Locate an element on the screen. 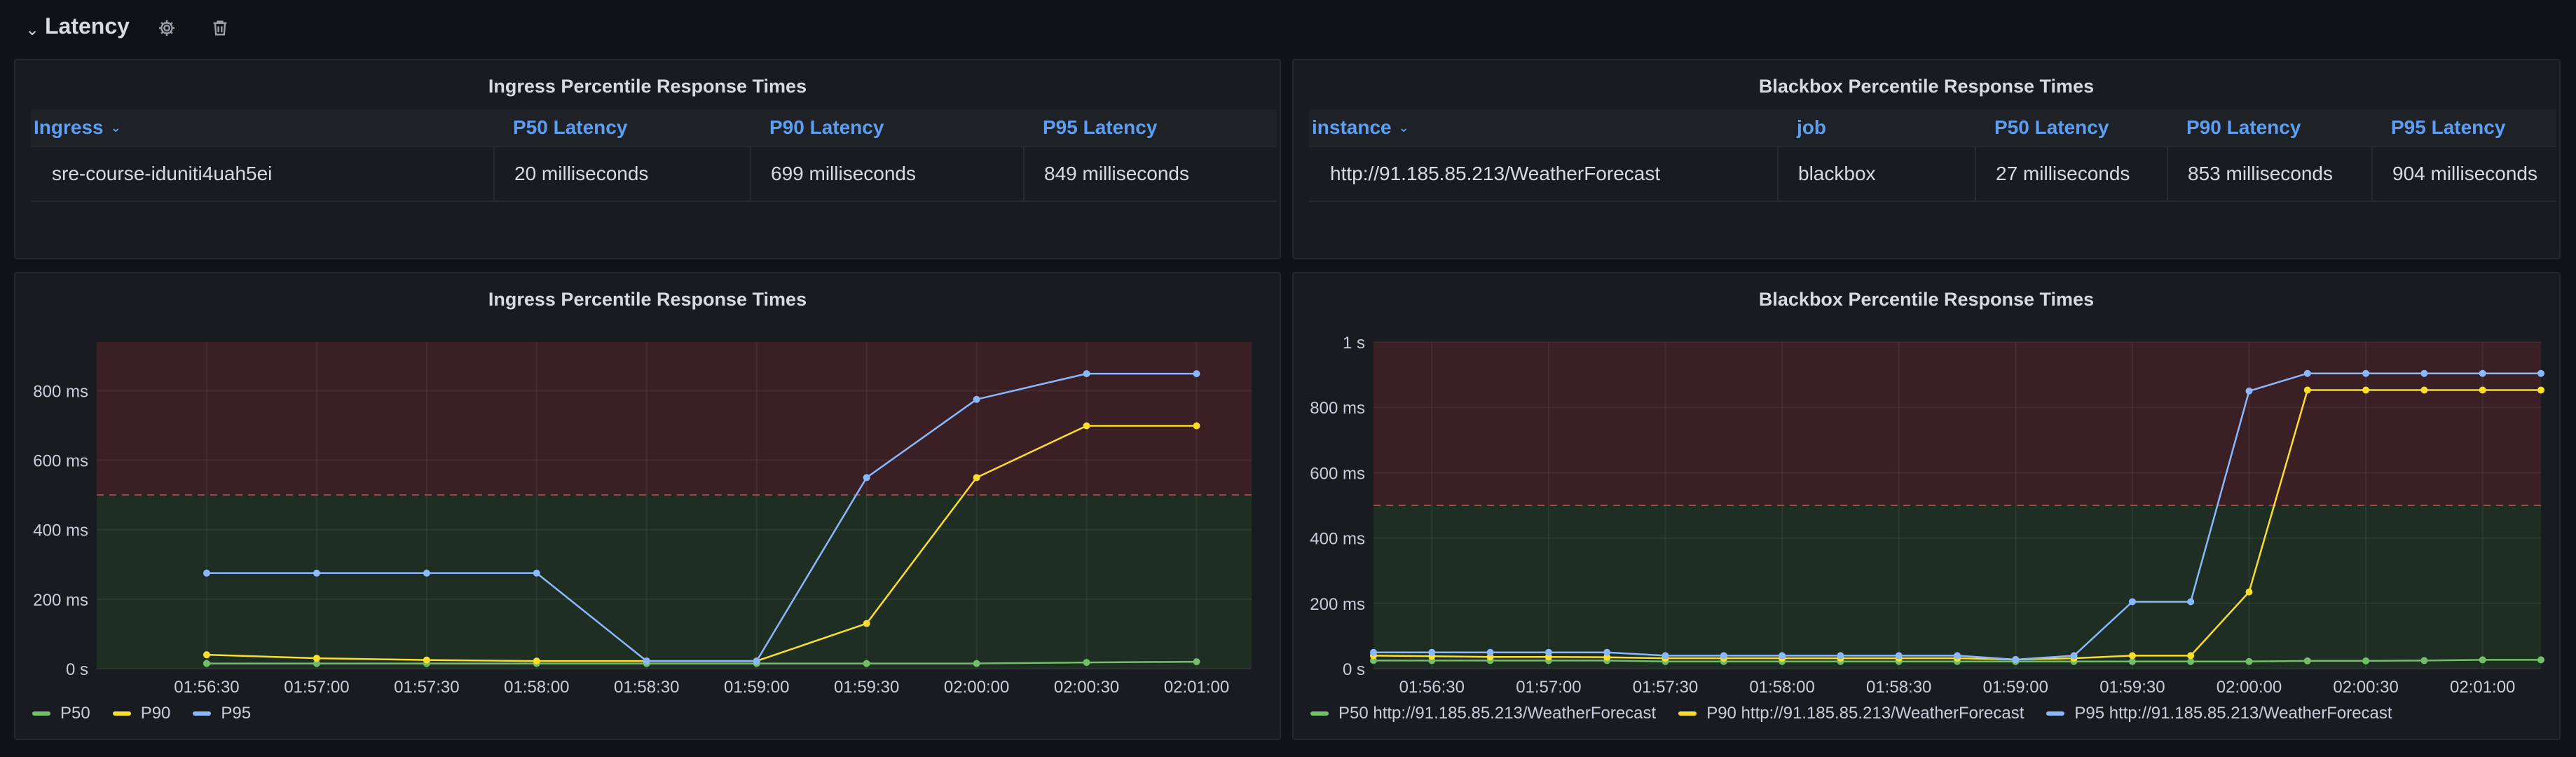  chart-legend: P50 P90 P95 is located at coordinates (152, 713).